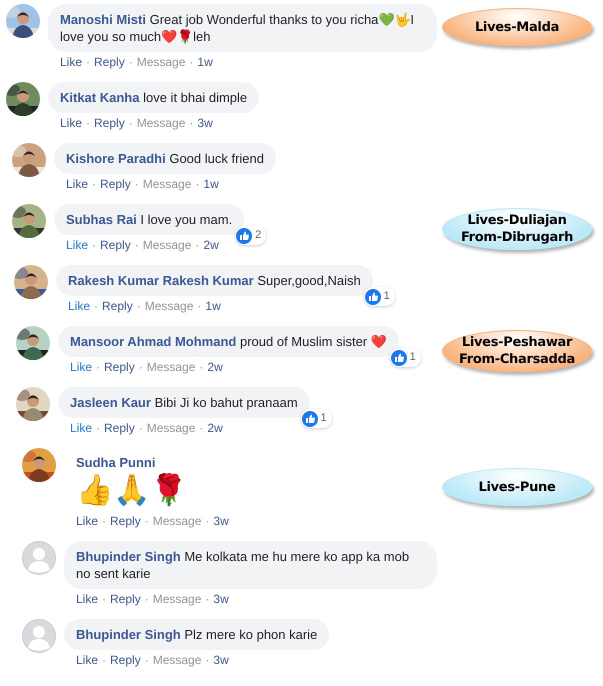  What do you see at coordinates (517, 27) in the screenshot?
I see `location-callout: Lives-Malda` at bounding box center [517, 27].